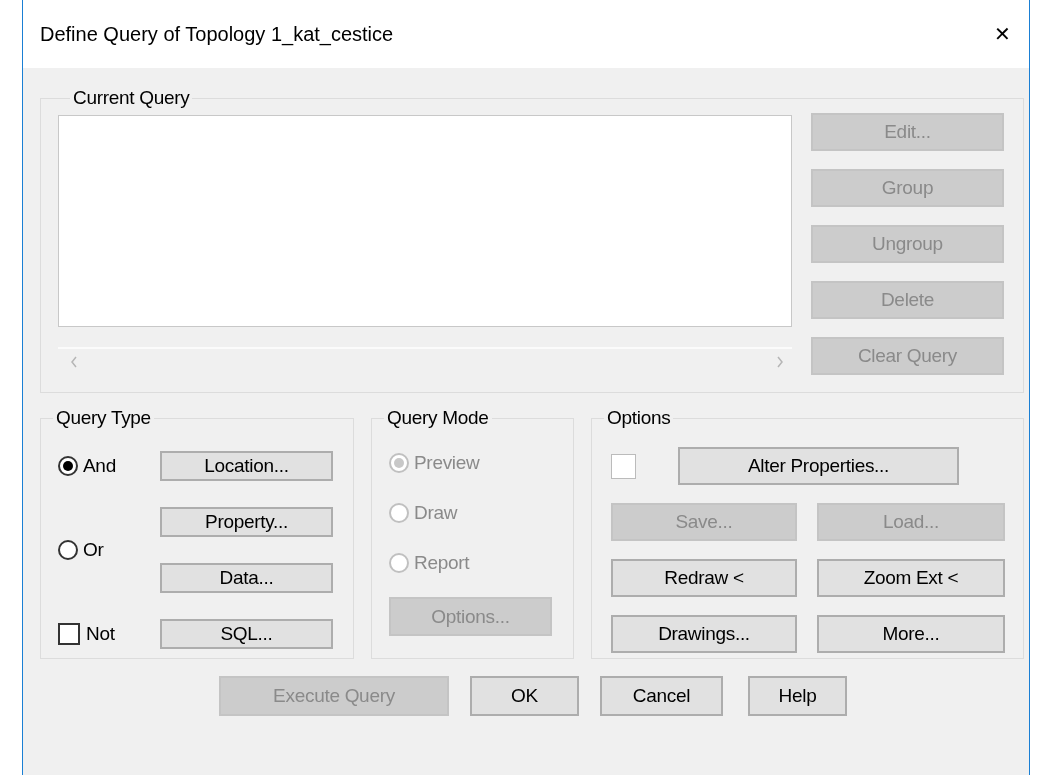 Image resolution: width=1048 pixels, height=775 pixels. What do you see at coordinates (217, 34) in the screenshot?
I see `window-title: Define Query of Topology 1_kat_cestice` at bounding box center [217, 34].